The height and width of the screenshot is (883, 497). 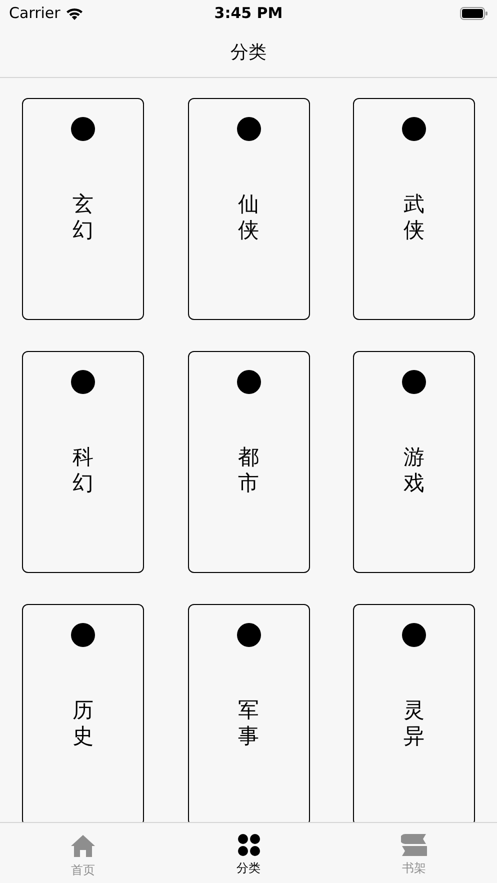 What do you see at coordinates (75, 13) in the screenshot?
I see `wifi-icon` at bounding box center [75, 13].